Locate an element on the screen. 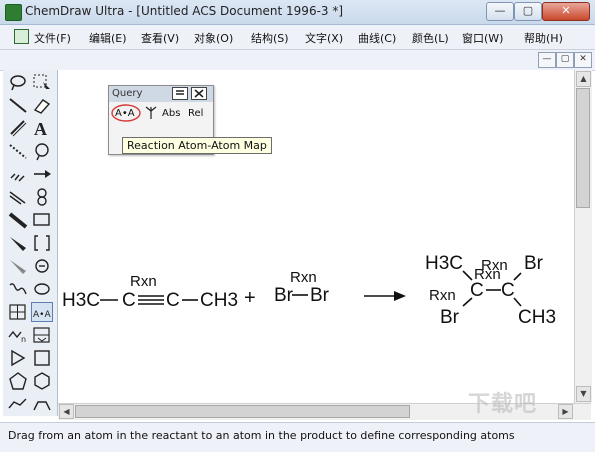 This screenshot has width=595, height=452. hexagon-tool is located at coordinates (42, 381).